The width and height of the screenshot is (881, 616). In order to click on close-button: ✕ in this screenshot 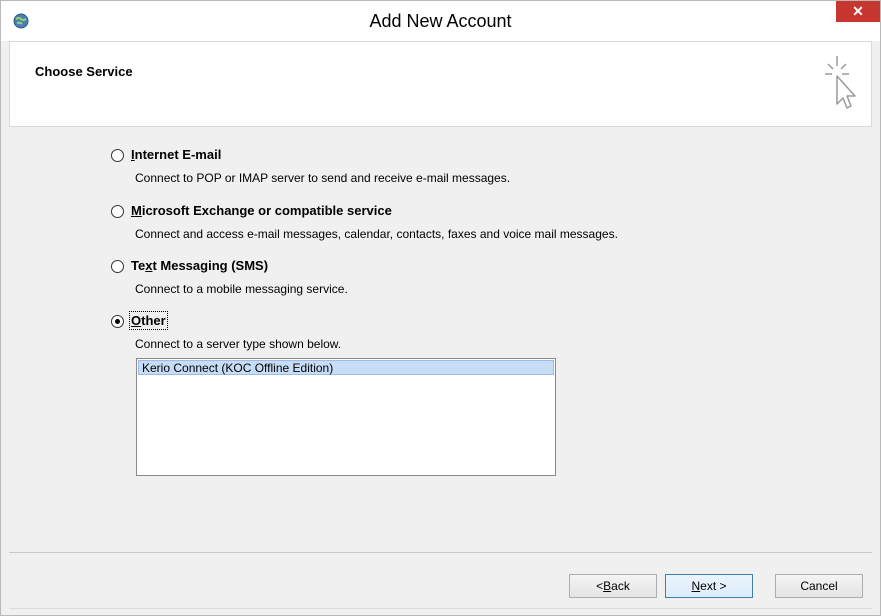, I will do `click(858, 11)`.